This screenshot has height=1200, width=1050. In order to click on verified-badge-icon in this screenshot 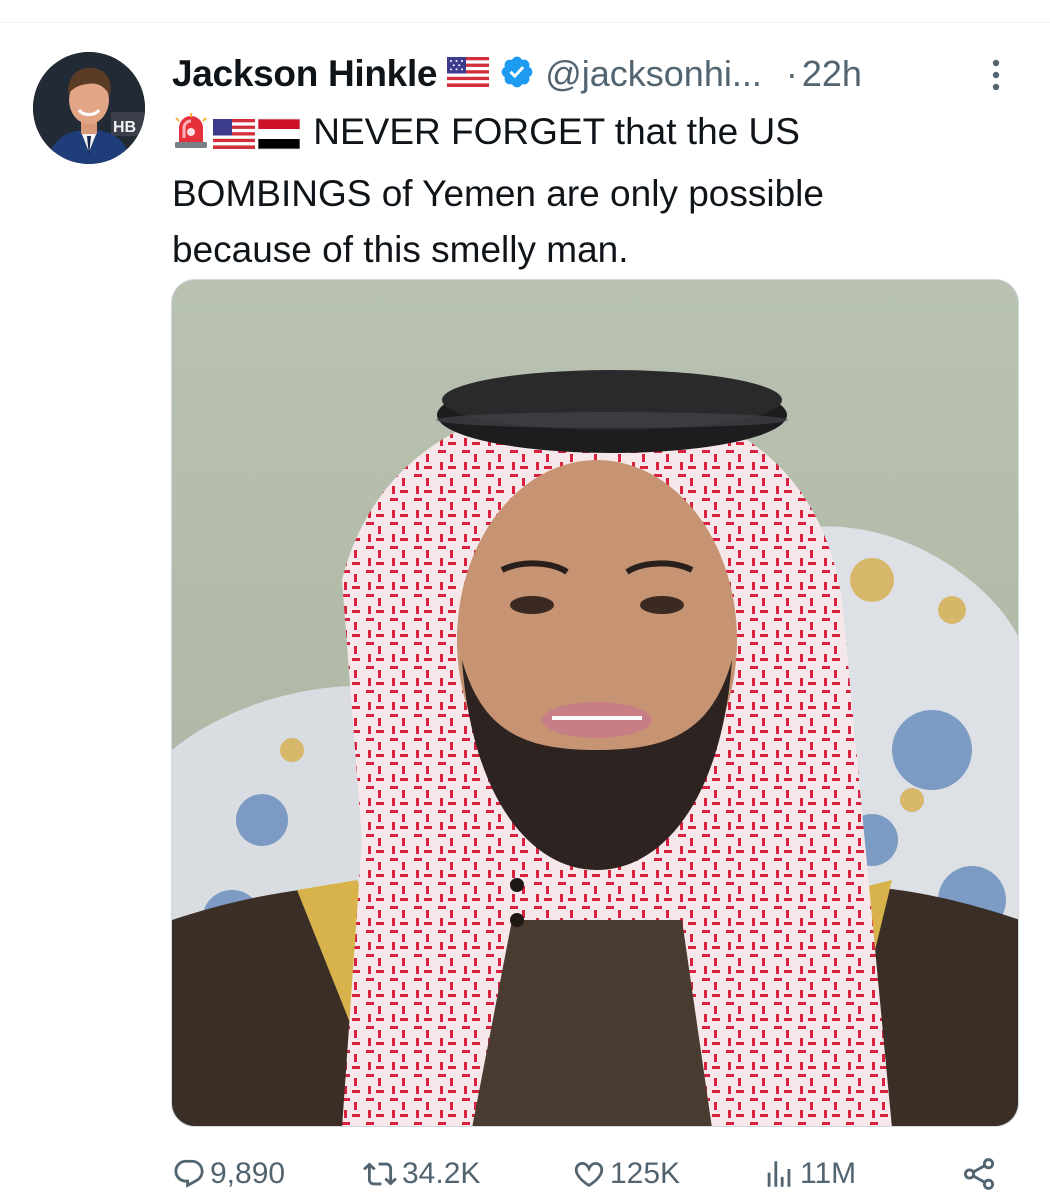, I will do `click(517, 74)`.